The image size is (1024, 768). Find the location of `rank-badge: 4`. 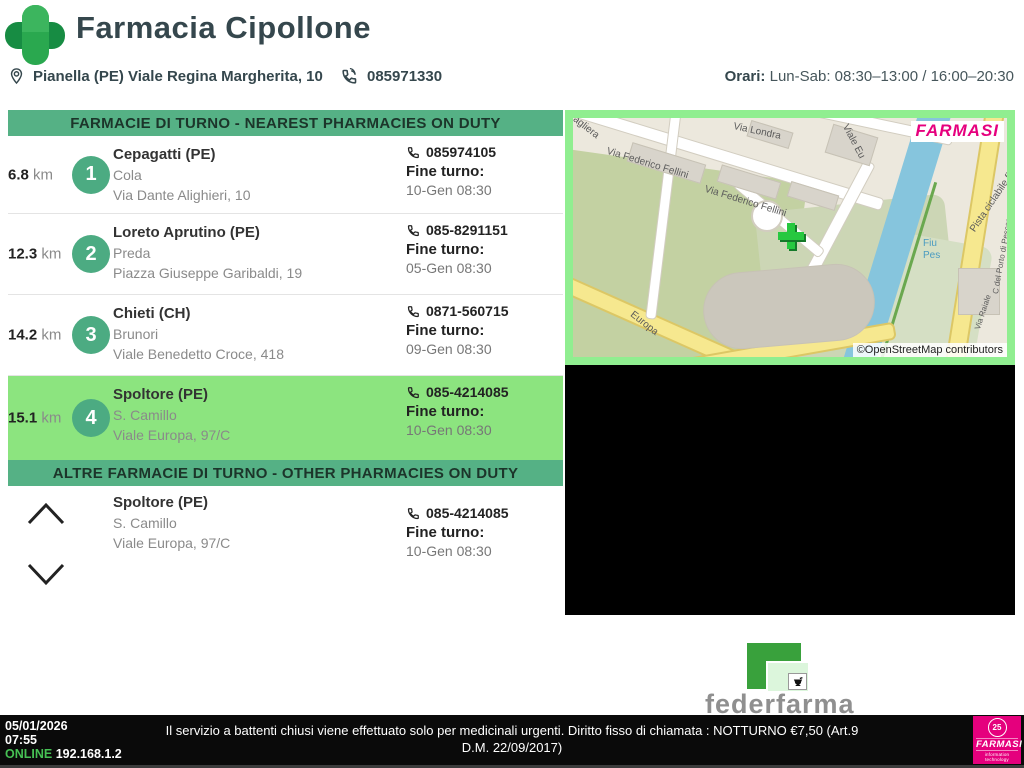

rank-badge: 4 is located at coordinates (91, 418).